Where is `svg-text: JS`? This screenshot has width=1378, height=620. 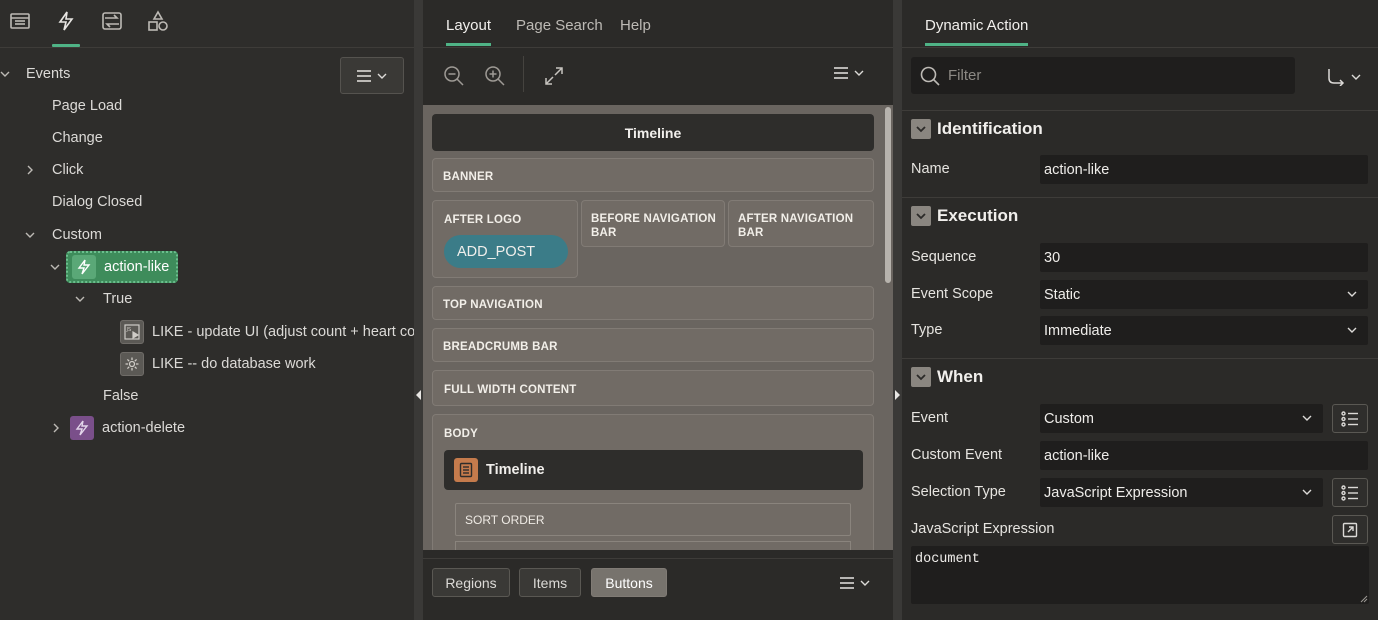
svg-text: JS is located at coordinates (129, 330).